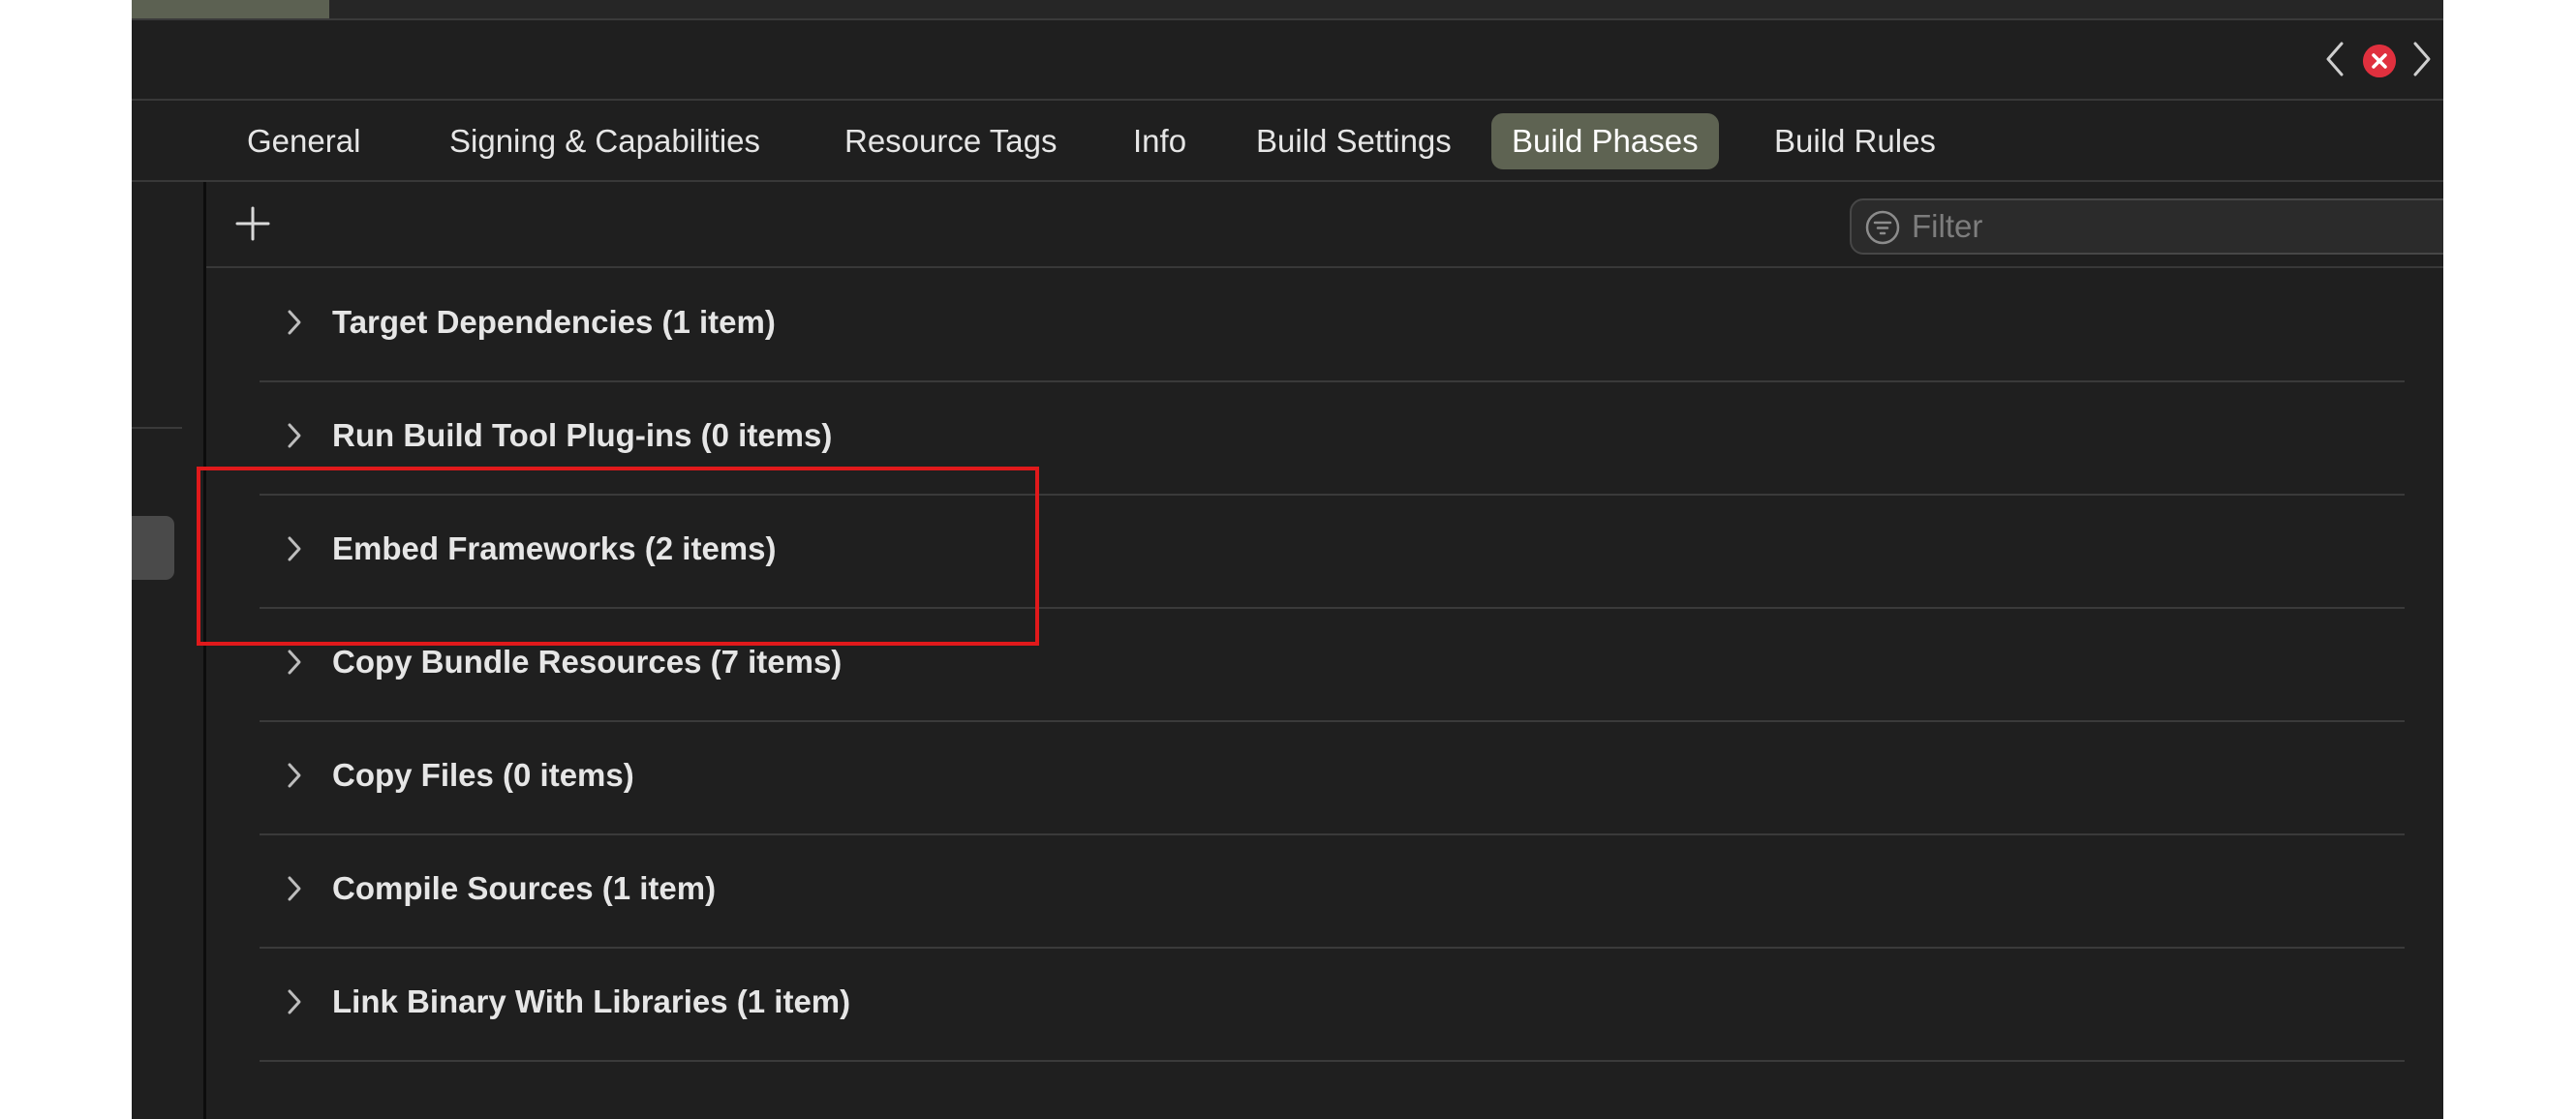 This screenshot has width=2576, height=1119. I want to click on phase-title: Target Dependencies (1 item), so click(554, 322).